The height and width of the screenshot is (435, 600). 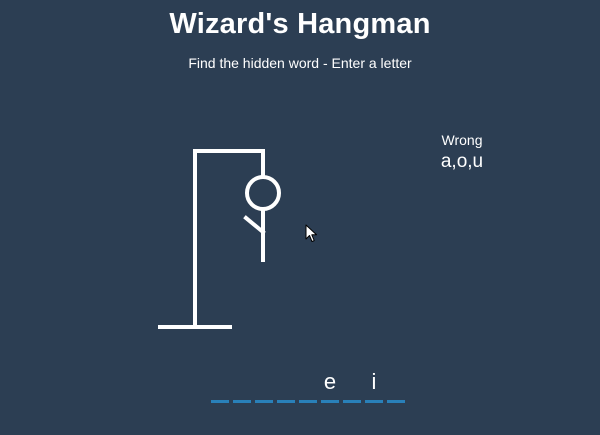 I want to click on hidden-word: e i, so click(x=310, y=386).